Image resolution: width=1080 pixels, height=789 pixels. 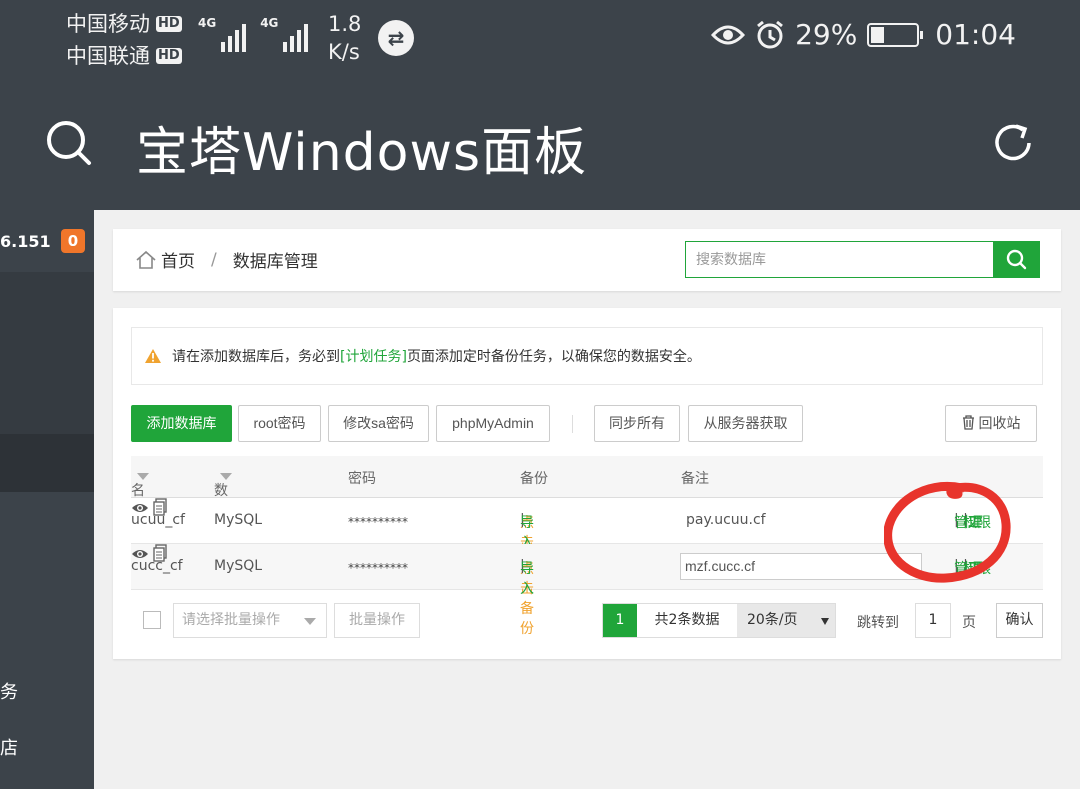 I want to click on network-speed: 1.8 K/s, so click(x=345, y=38).